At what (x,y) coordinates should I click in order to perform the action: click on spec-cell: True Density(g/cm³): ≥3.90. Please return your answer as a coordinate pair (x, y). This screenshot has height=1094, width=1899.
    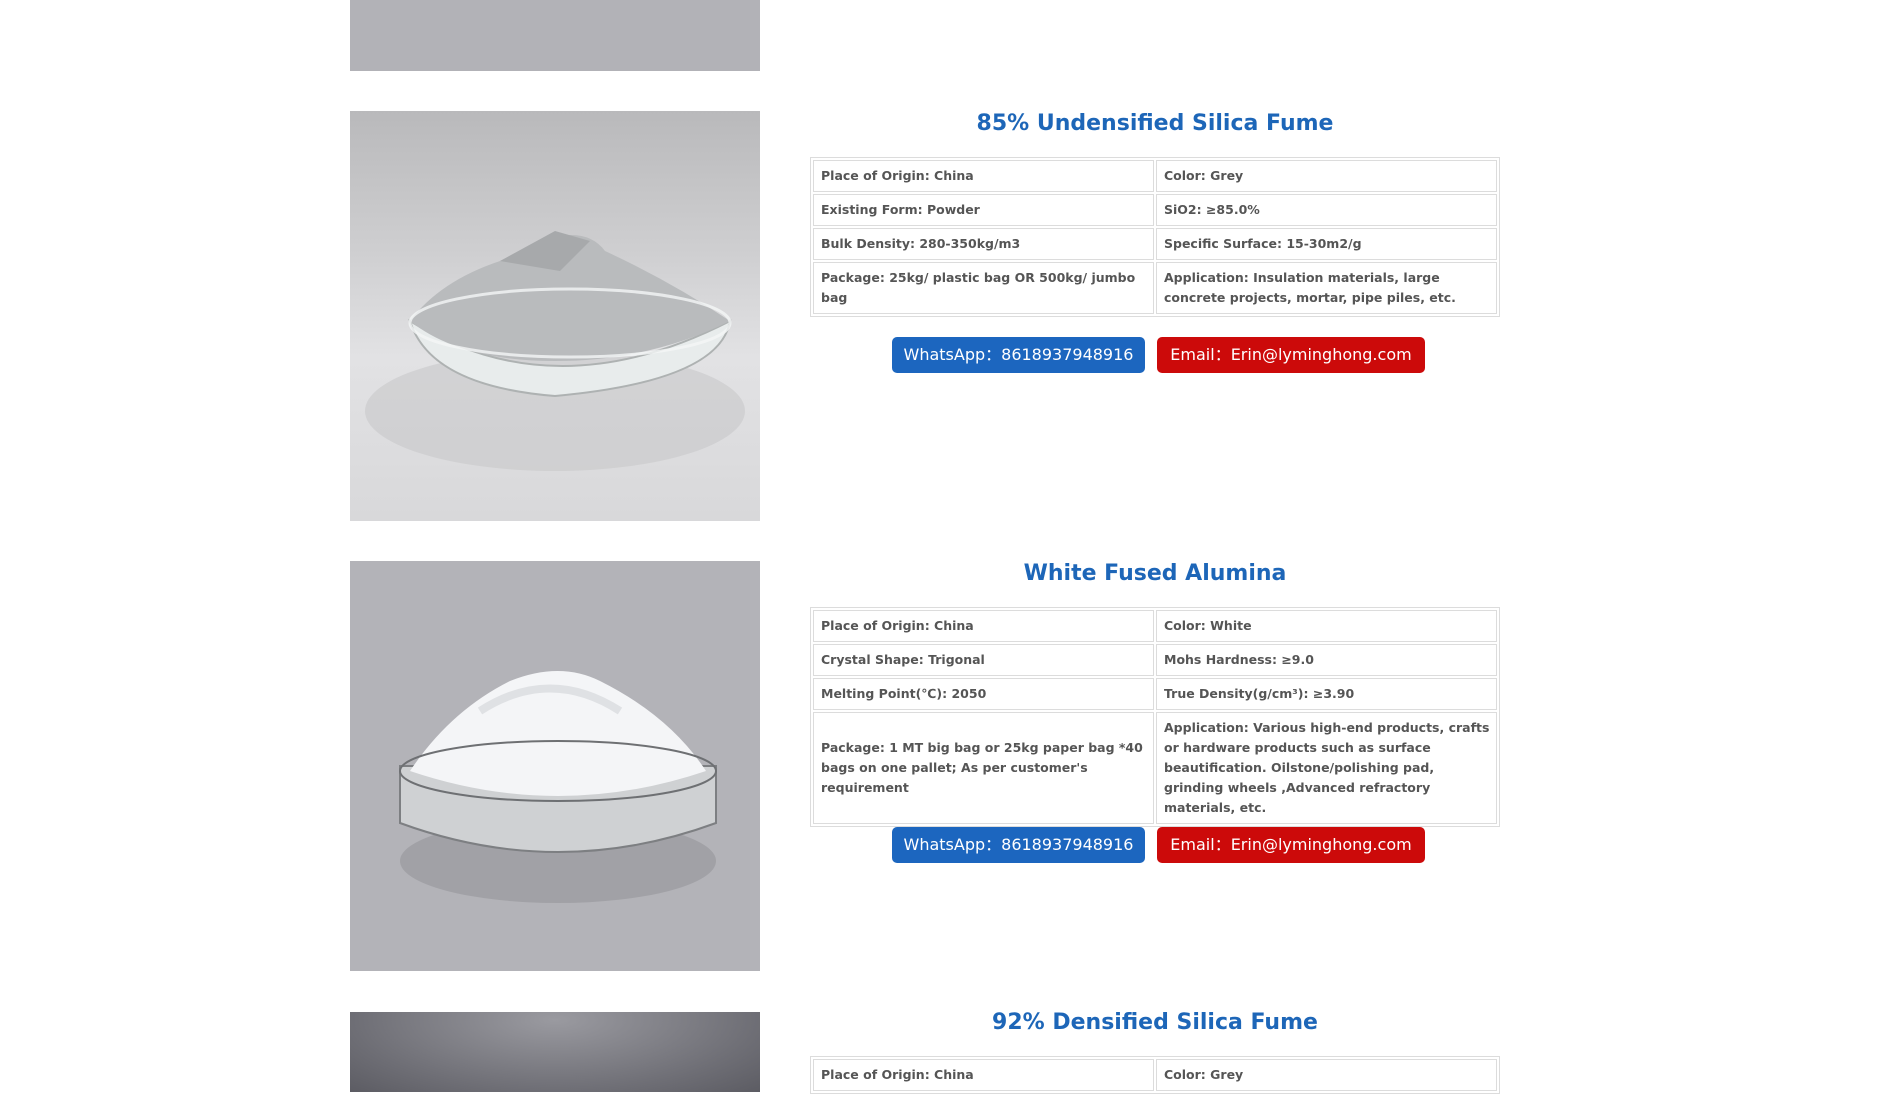
    Looking at the image, I should click on (1326, 694).